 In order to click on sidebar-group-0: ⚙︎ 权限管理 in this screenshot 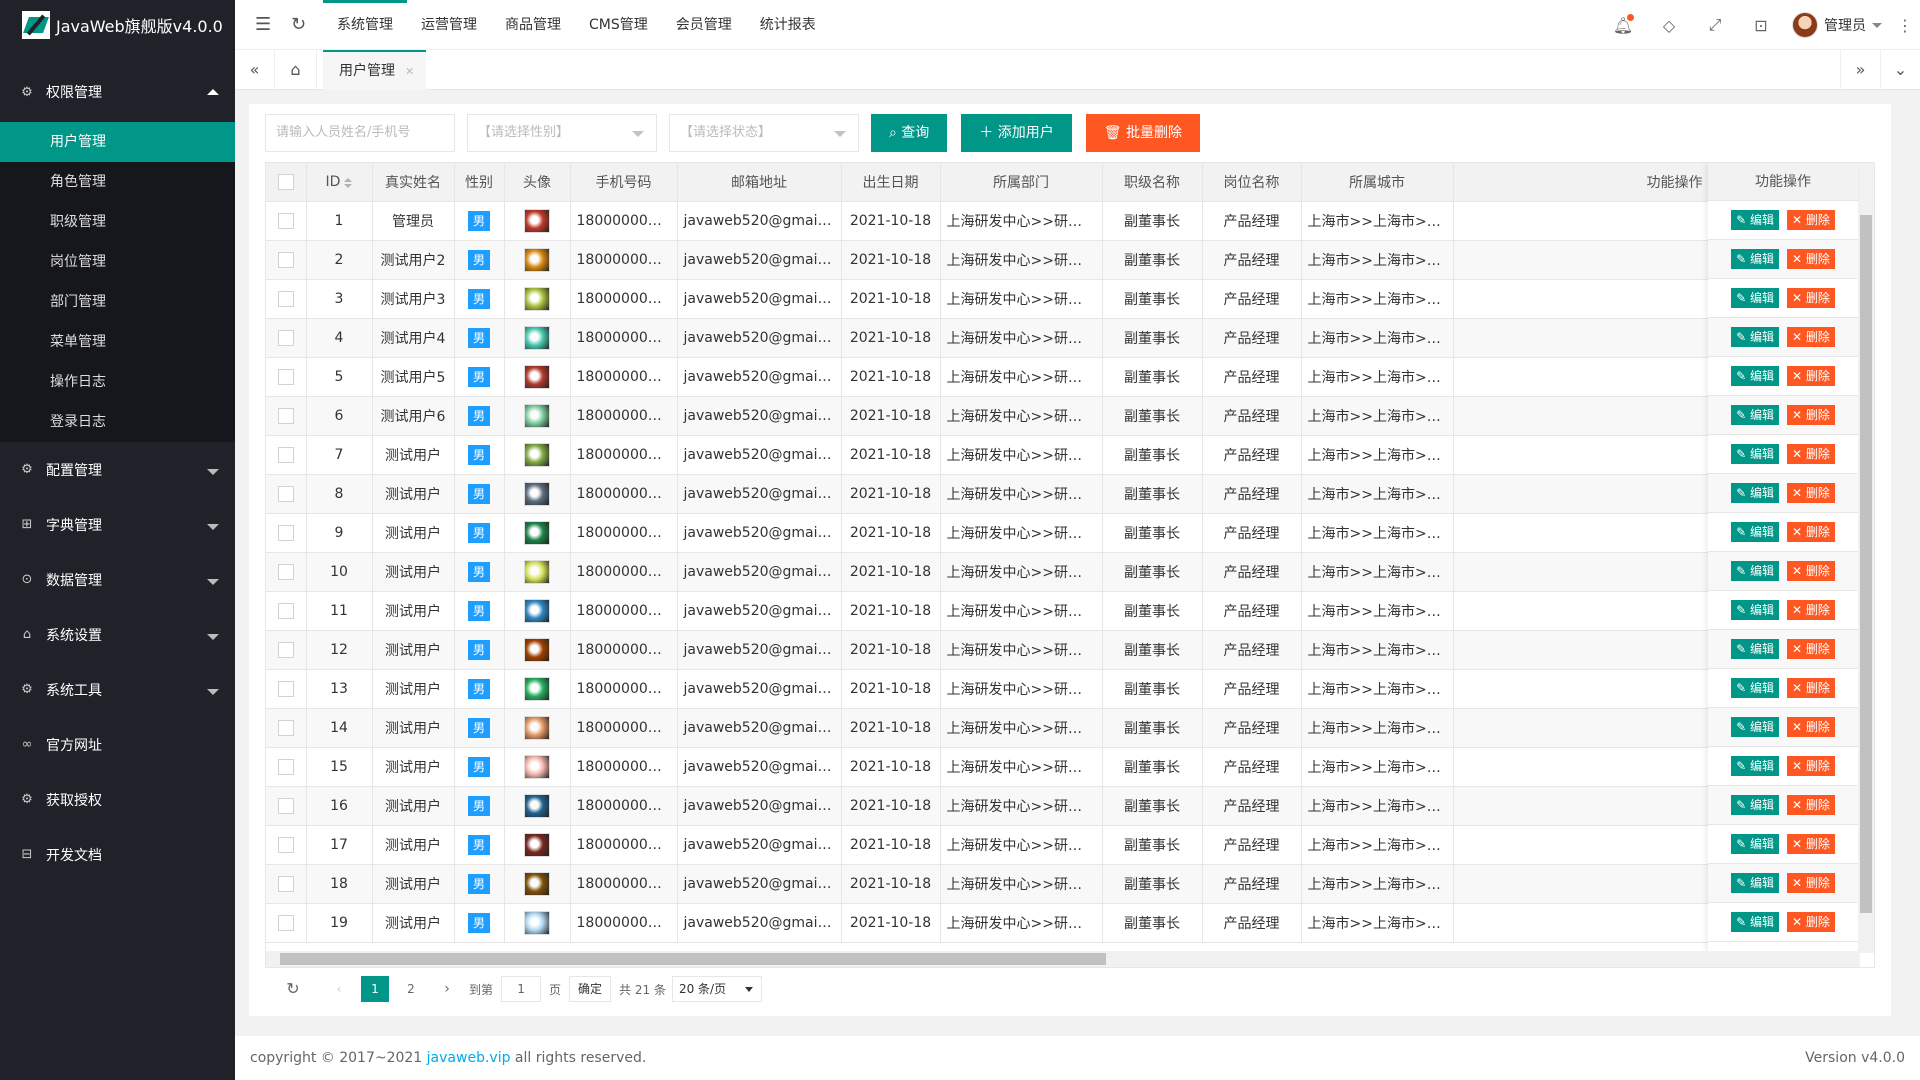, I will do `click(117, 92)`.